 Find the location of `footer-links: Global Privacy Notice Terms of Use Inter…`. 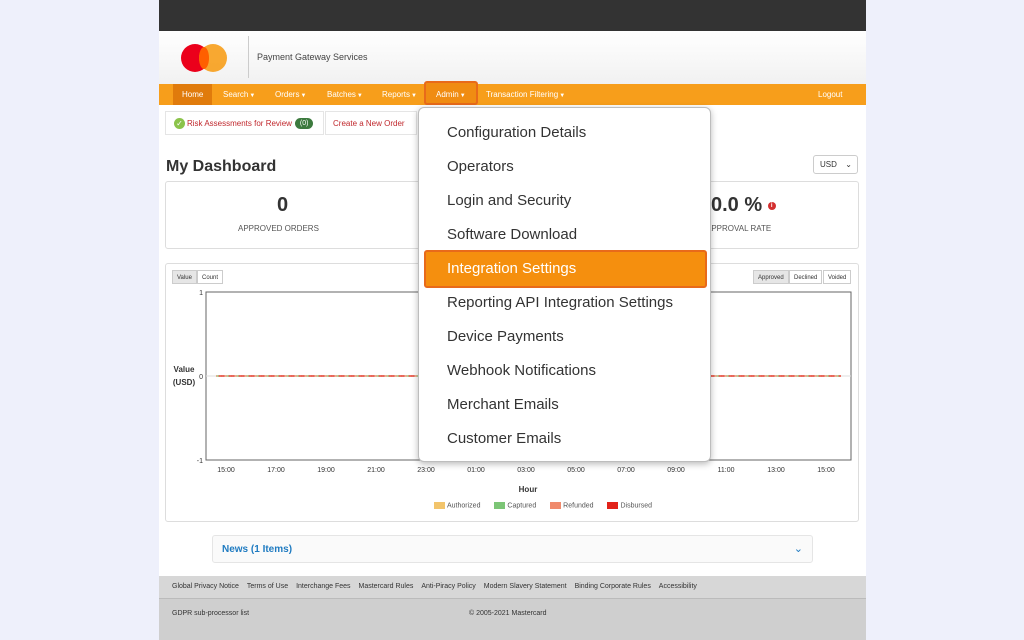

footer-links: Global Privacy Notice Terms of Use Inter… is located at coordinates (512, 587).